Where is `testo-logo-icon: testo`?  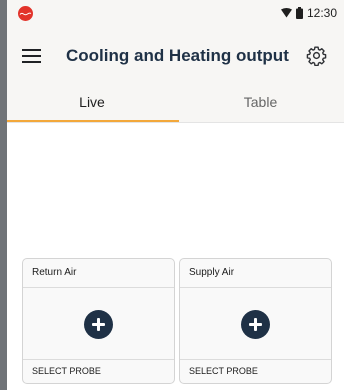
testo-logo-icon: testo is located at coordinates (25, 13).